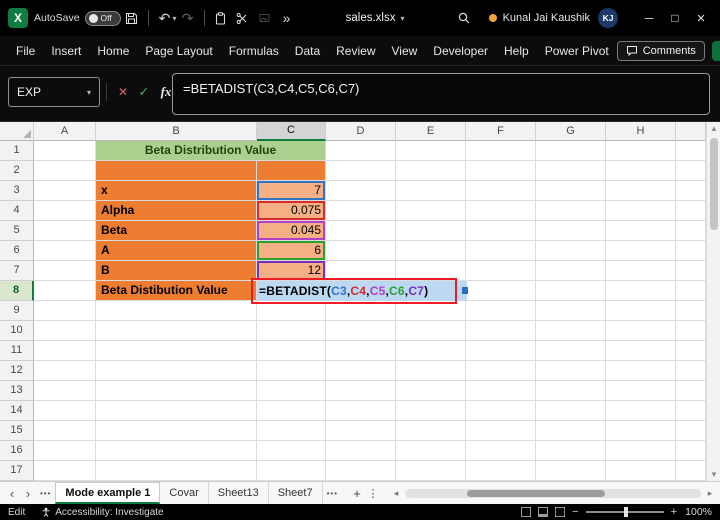 The width and height of the screenshot is (720, 520). I want to click on label-cell: x, so click(176, 191).